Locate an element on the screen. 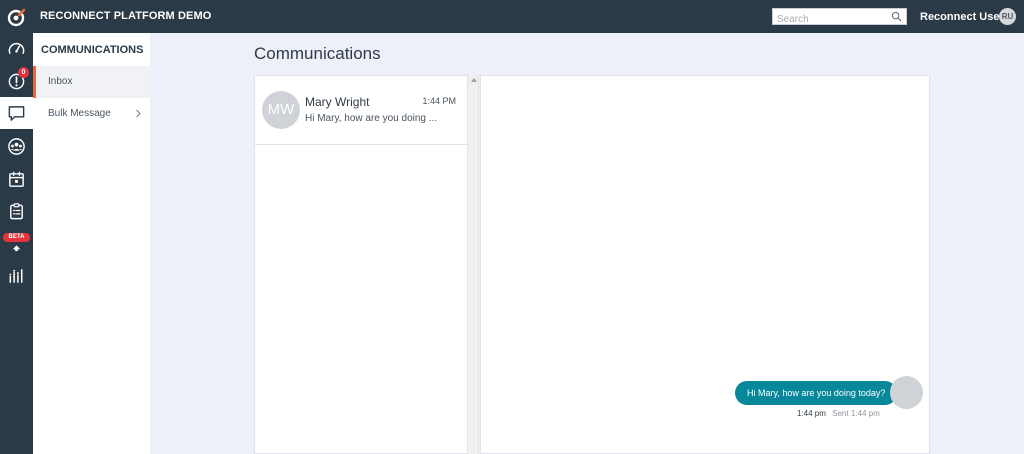  rail-item-communications is located at coordinates (16, 113).